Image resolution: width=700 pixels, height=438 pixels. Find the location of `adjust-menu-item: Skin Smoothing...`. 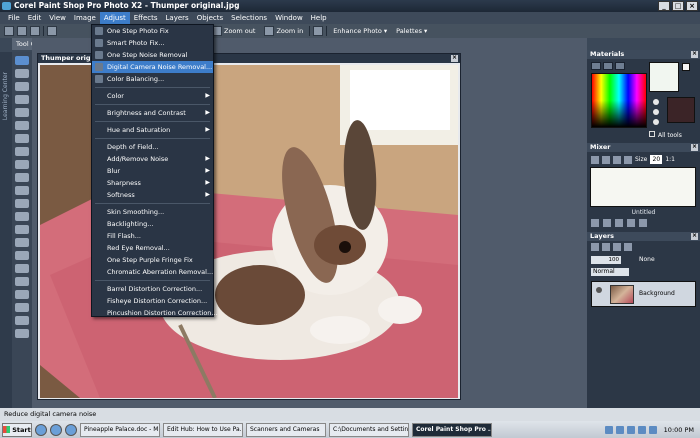

adjust-menu-item: Skin Smoothing... is located at coordinates (152, 212).